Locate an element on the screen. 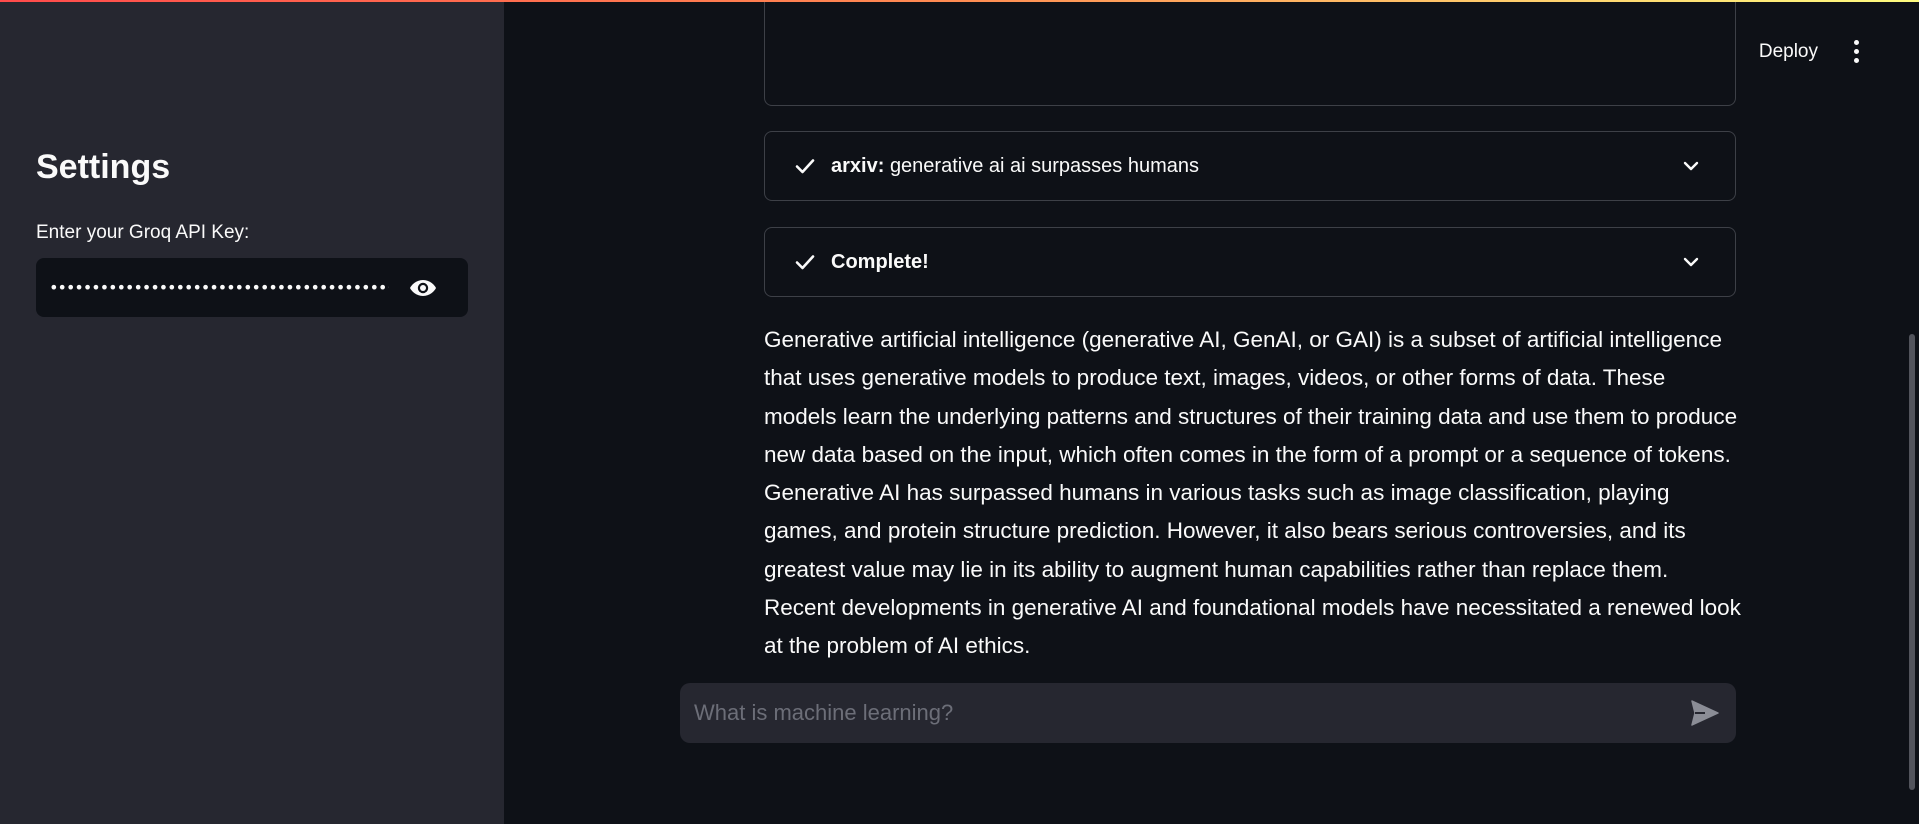 The image size is (1919, 824). send-button is located at coordinates (1705, 713).